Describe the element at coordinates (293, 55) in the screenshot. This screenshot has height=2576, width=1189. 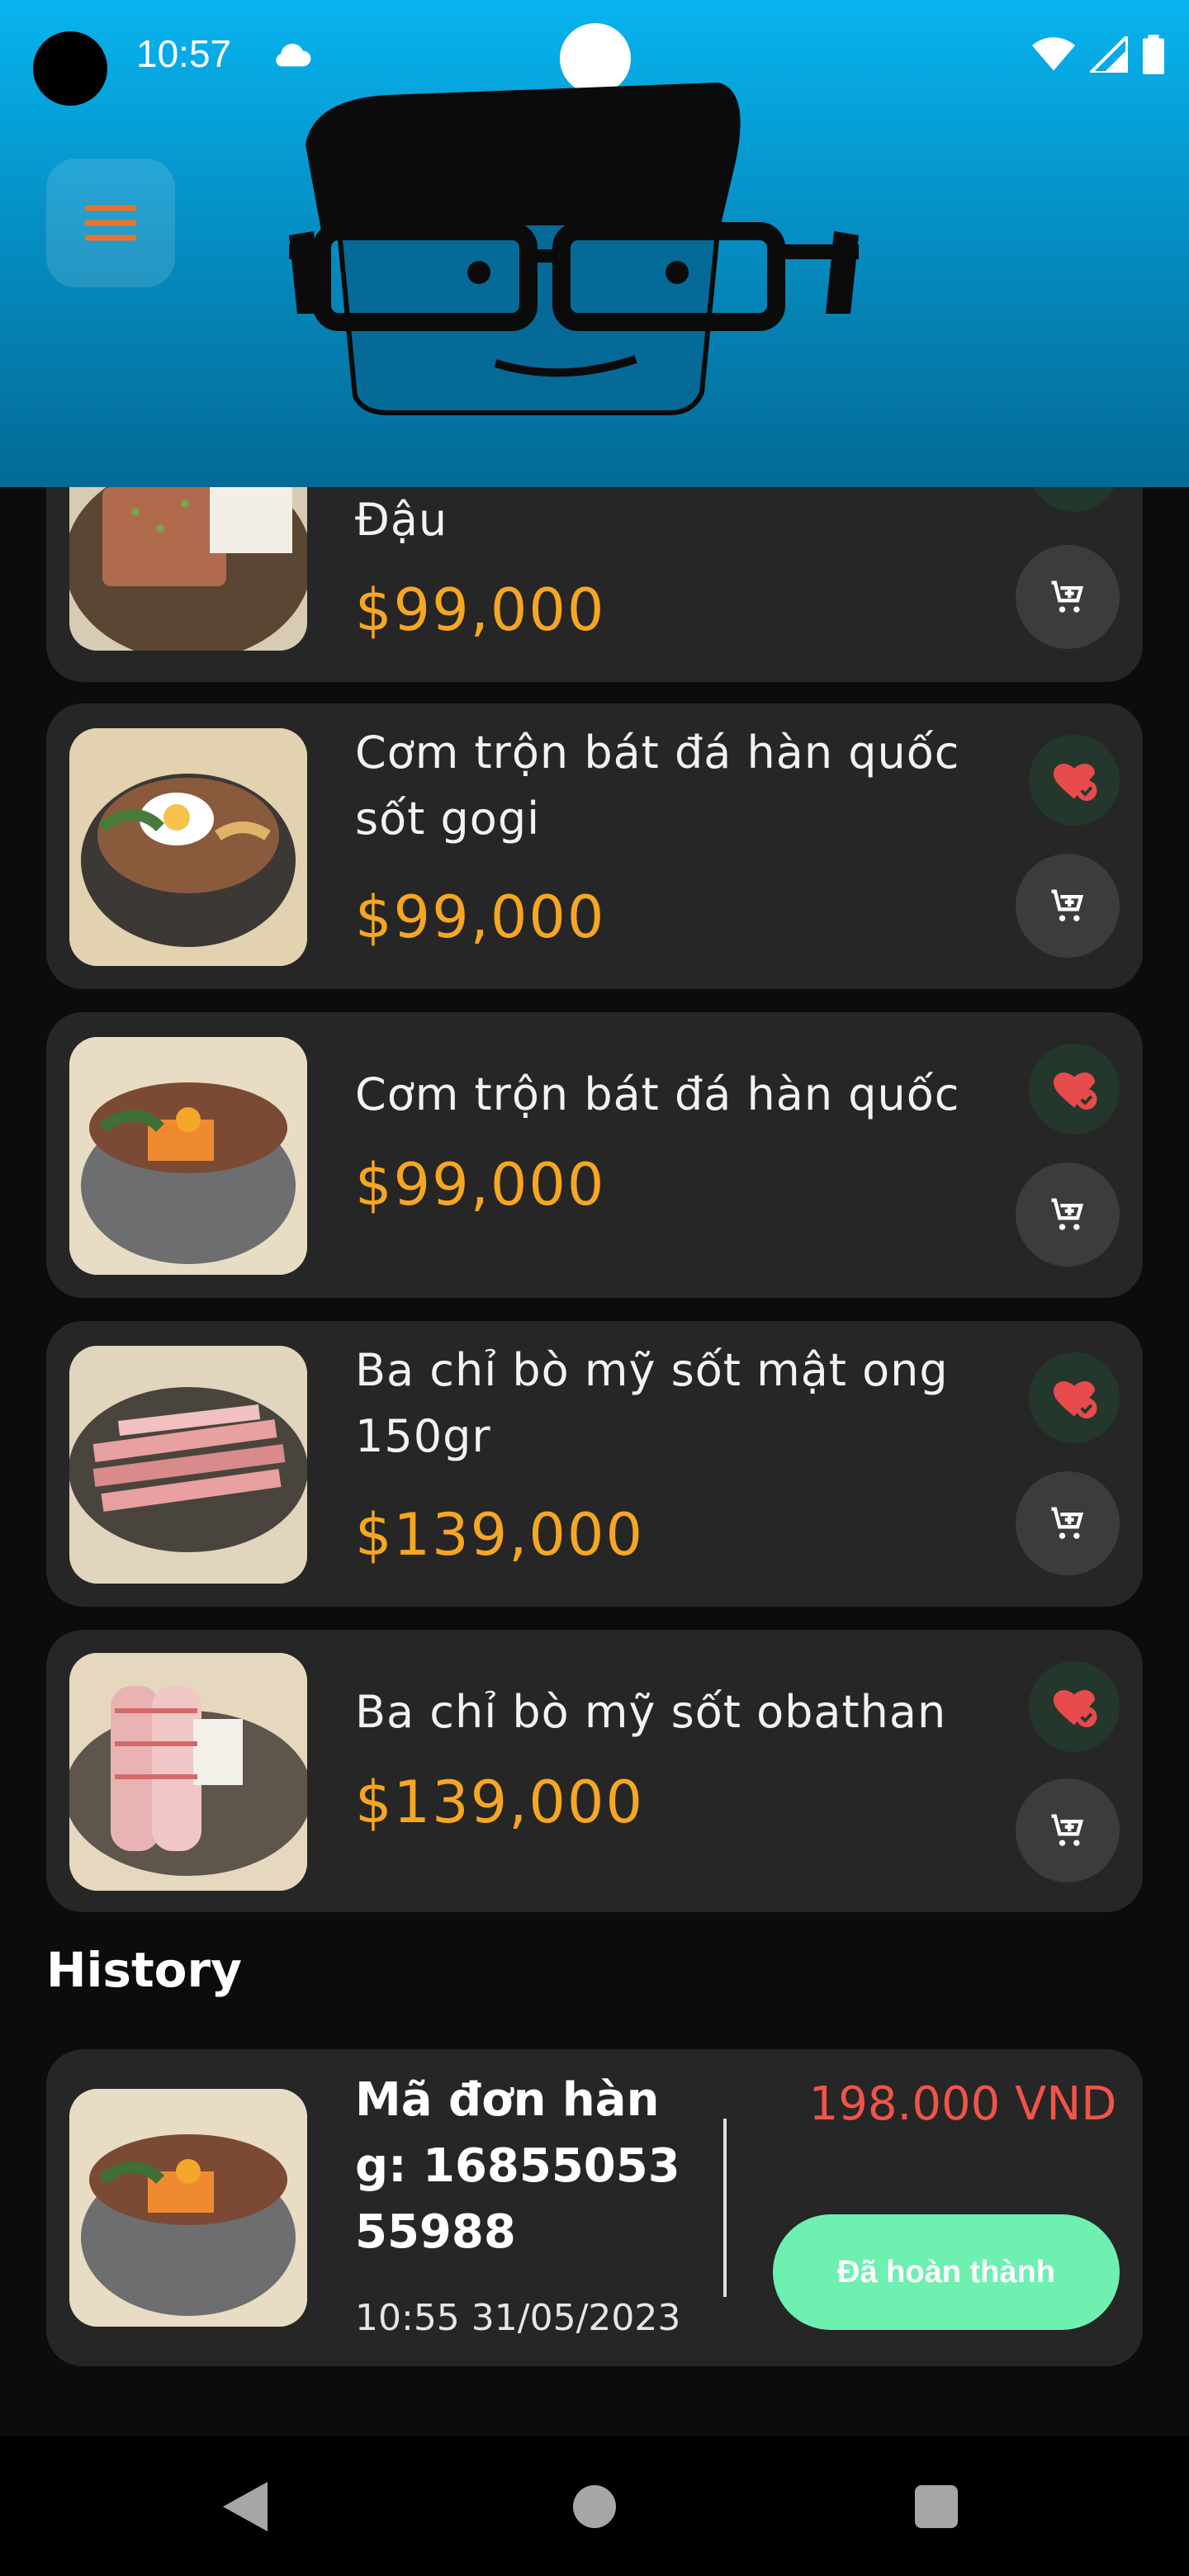
I see `cloud-icon` at that location.